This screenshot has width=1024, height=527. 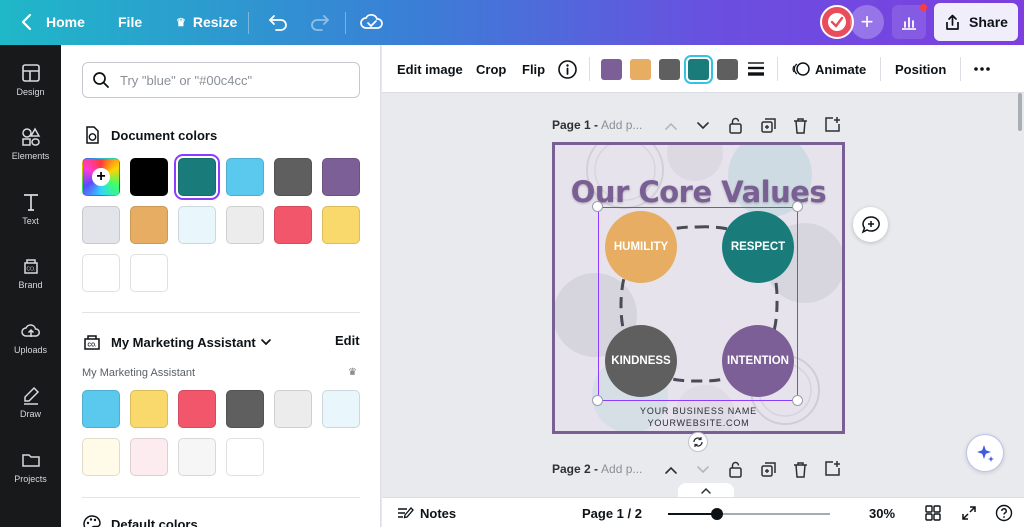 I want to click on crop-button: Crop, so click(x=491, y=69).